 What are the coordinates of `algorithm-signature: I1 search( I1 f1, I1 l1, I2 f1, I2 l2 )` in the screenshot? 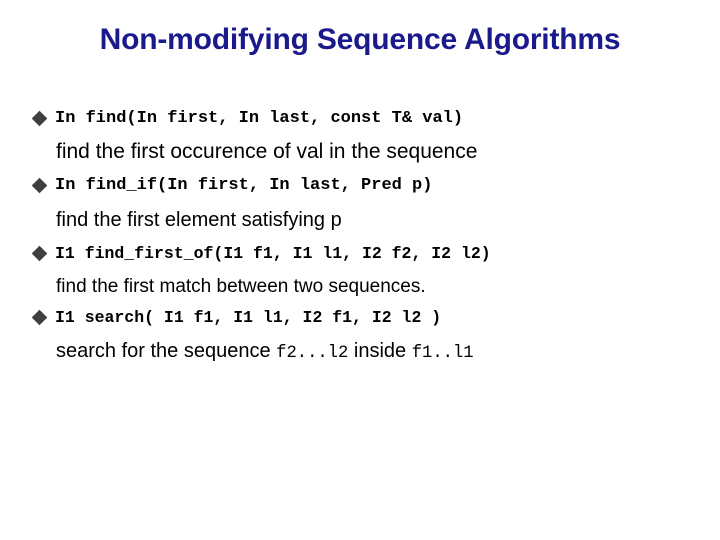 It's located at (248, 317).